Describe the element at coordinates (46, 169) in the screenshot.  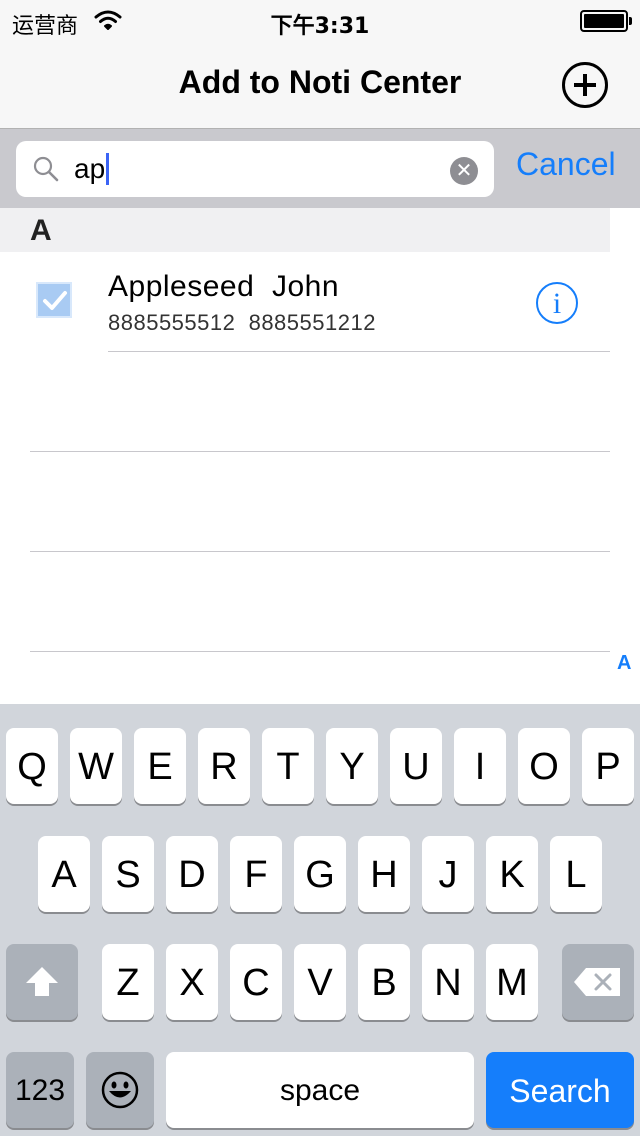
I see `search-icon` at that location.